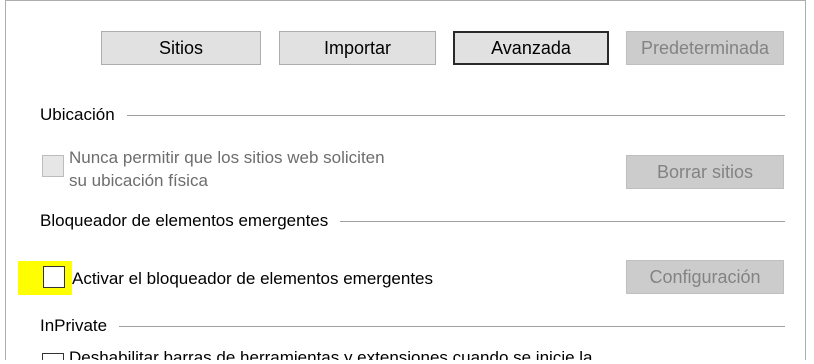 The height and width of the screenshot is (364, 814). What do you see at coordinates (452, 326) in the screenshot?
I see `inprivate-divider` at bounding box center [452, 326].